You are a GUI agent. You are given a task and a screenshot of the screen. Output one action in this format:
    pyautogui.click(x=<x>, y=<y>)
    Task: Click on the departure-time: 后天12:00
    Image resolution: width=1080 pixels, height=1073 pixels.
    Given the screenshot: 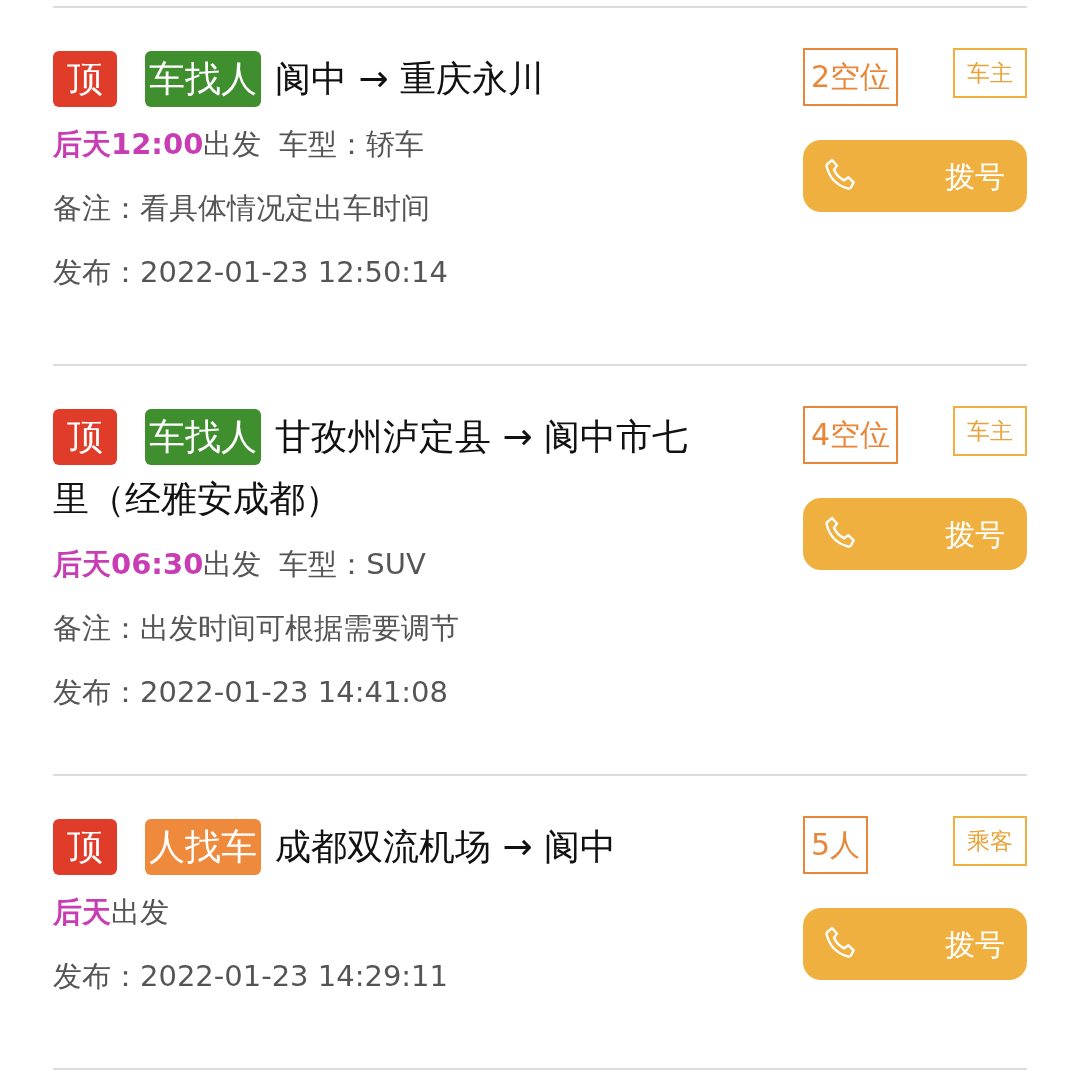 What is the action you would take?
    pyautogui.click(x=128, y=144)
    